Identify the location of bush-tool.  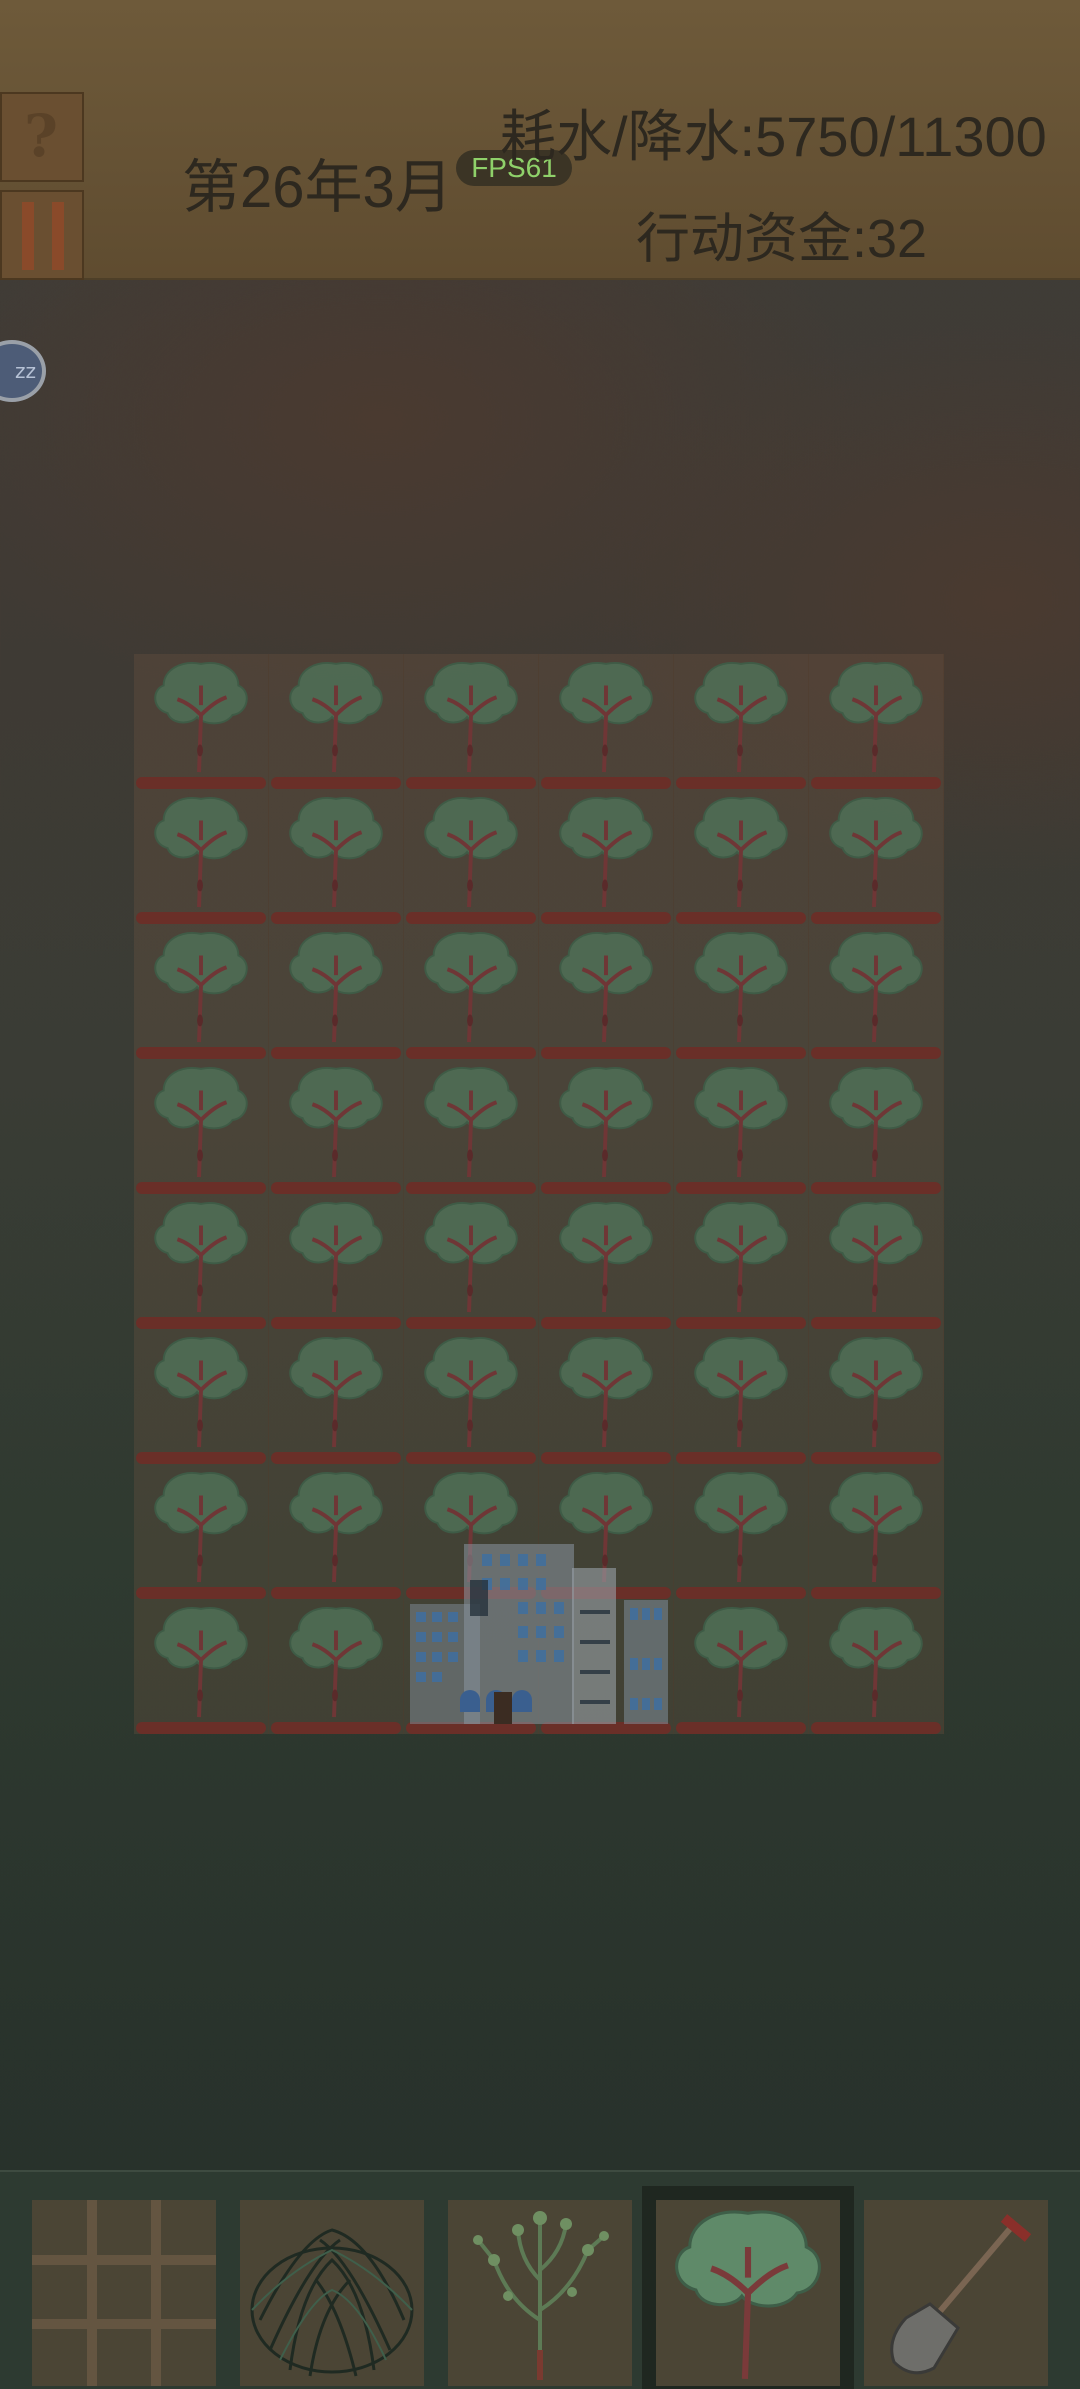
(332, 2293).